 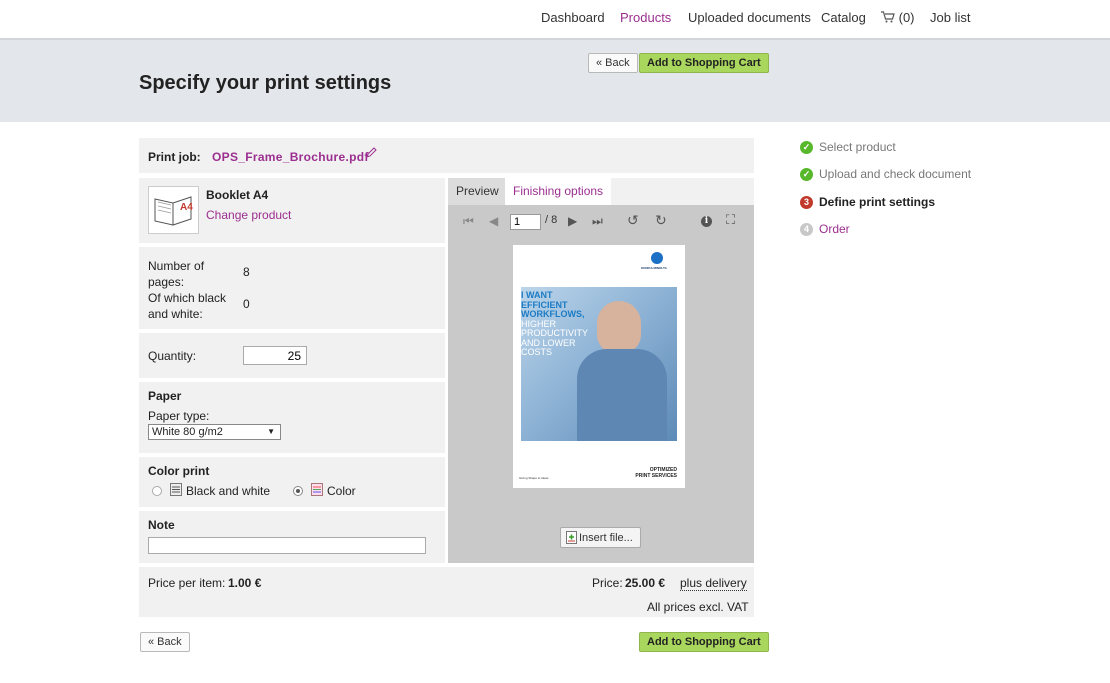 I want to click on back-button-top: « Back, so click(x=613, y=63).